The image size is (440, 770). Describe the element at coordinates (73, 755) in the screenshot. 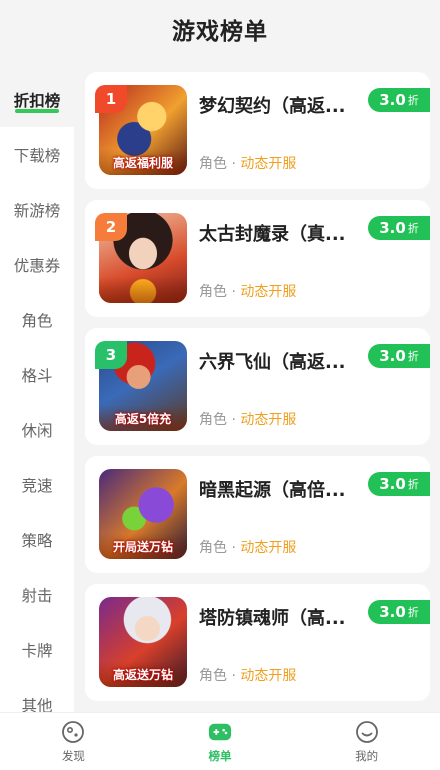

I see `tab-label: 发现` at that location.